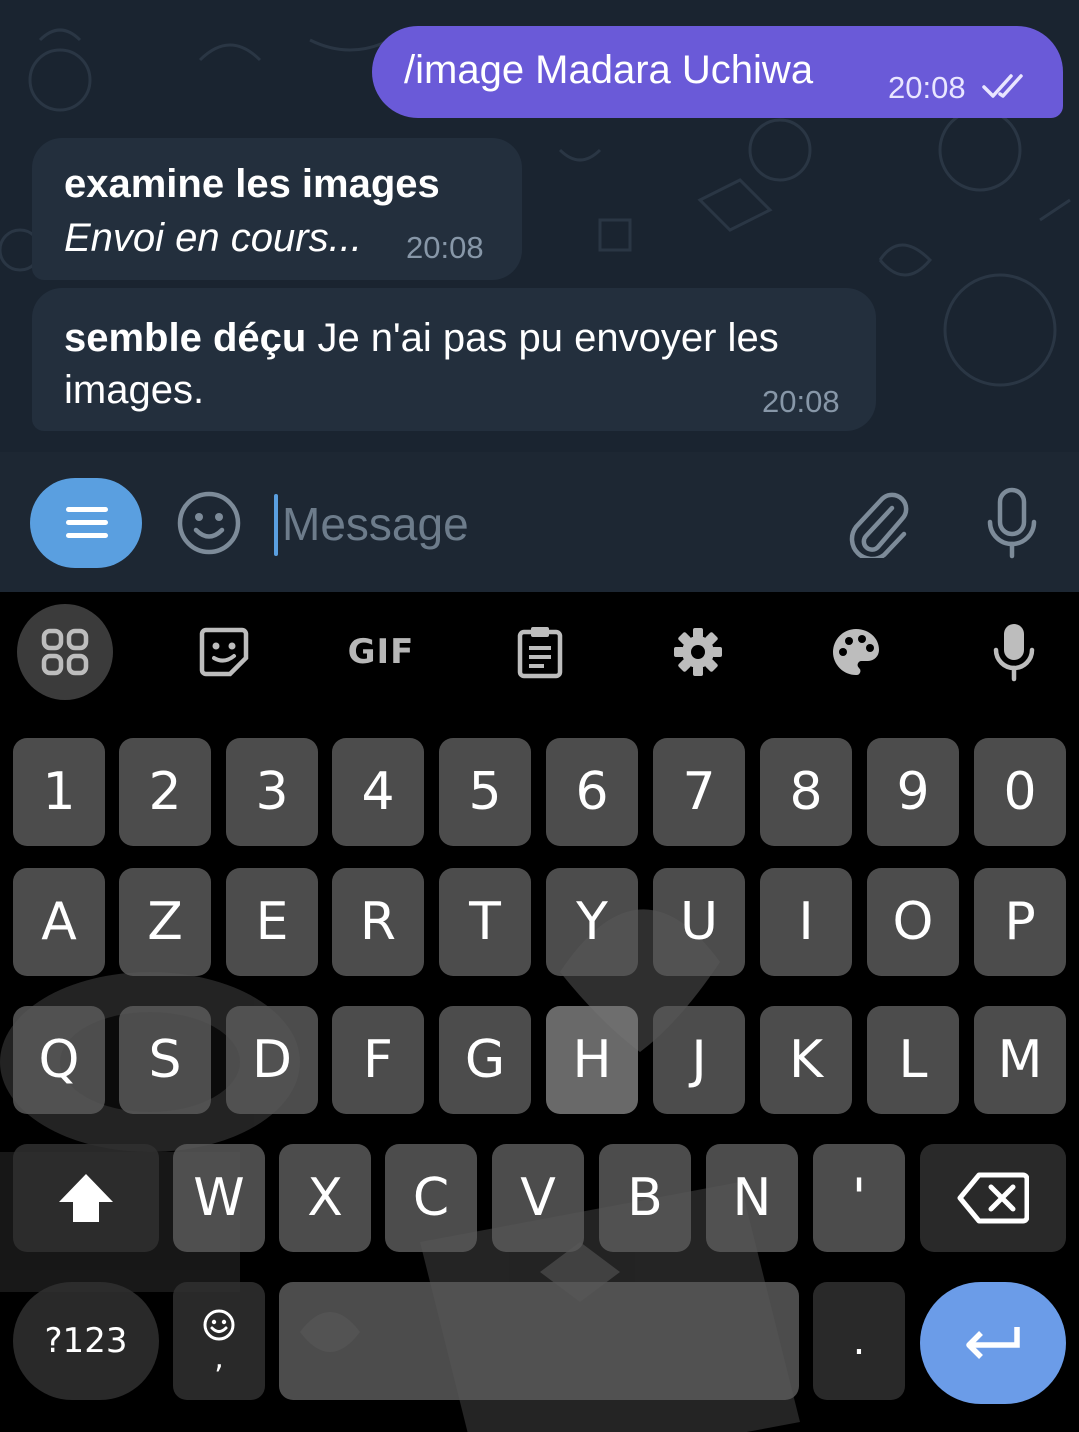 The height and width of the screenshot is (1432, 1079). I want to click on shift-arrow-icon, so click(86, 1198).